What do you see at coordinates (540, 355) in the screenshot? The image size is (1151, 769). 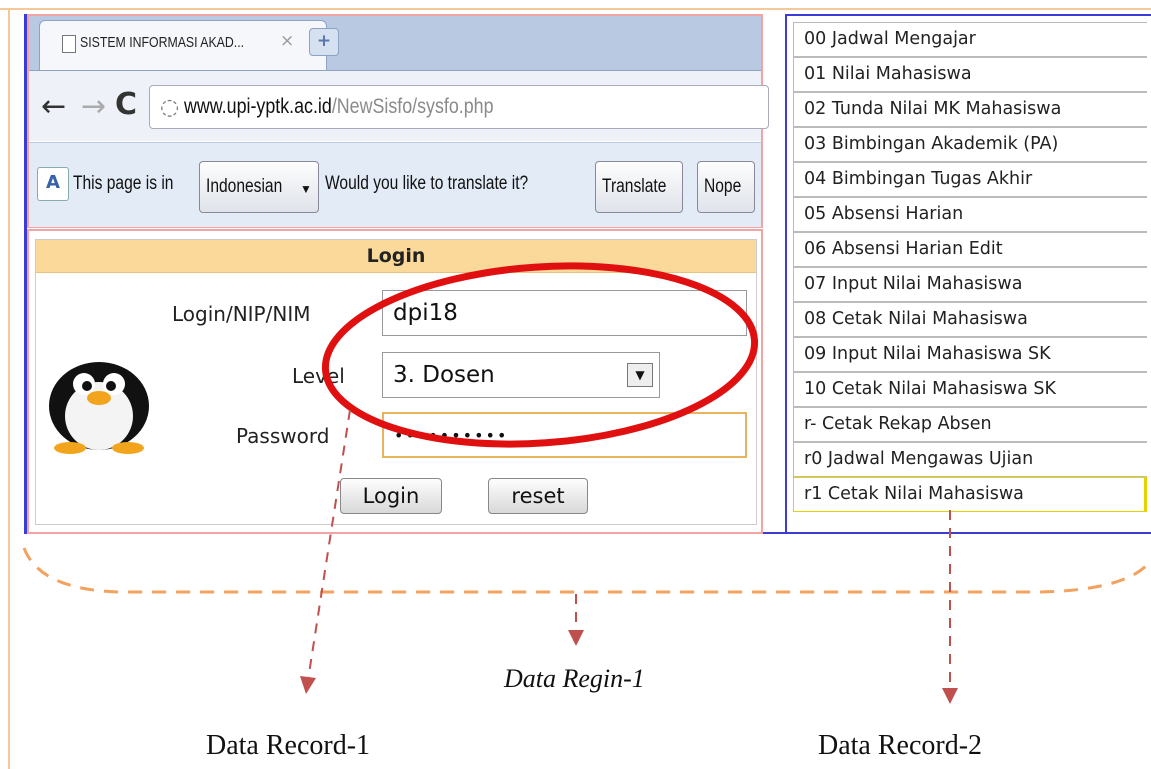 I see `highlight-ellipse` at bounding box center [540, 355].